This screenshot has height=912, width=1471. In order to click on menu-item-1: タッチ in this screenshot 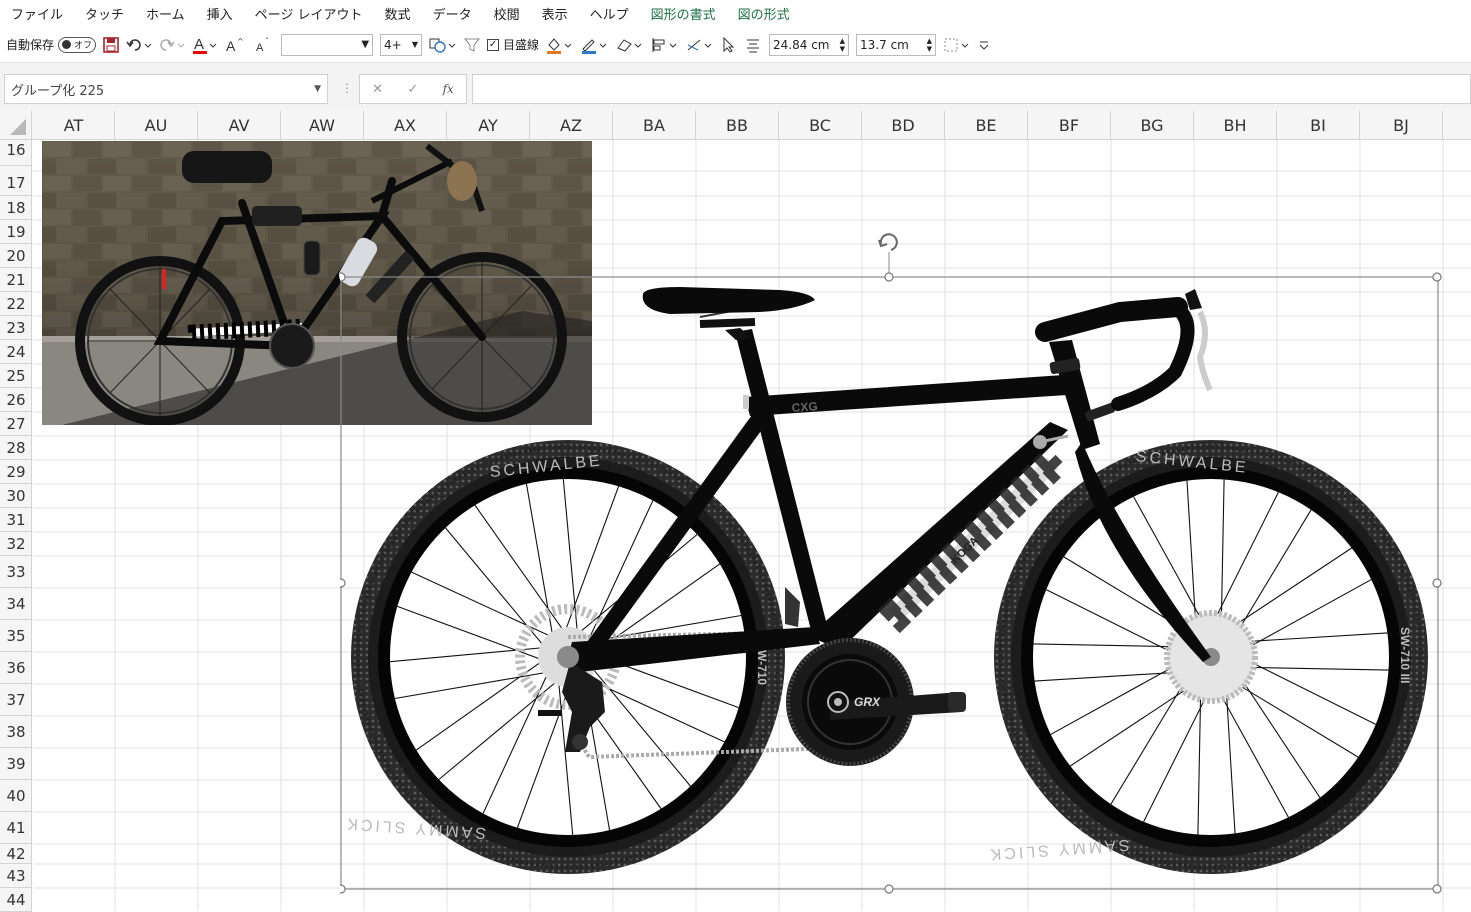, I will do `click(104, 13)`.